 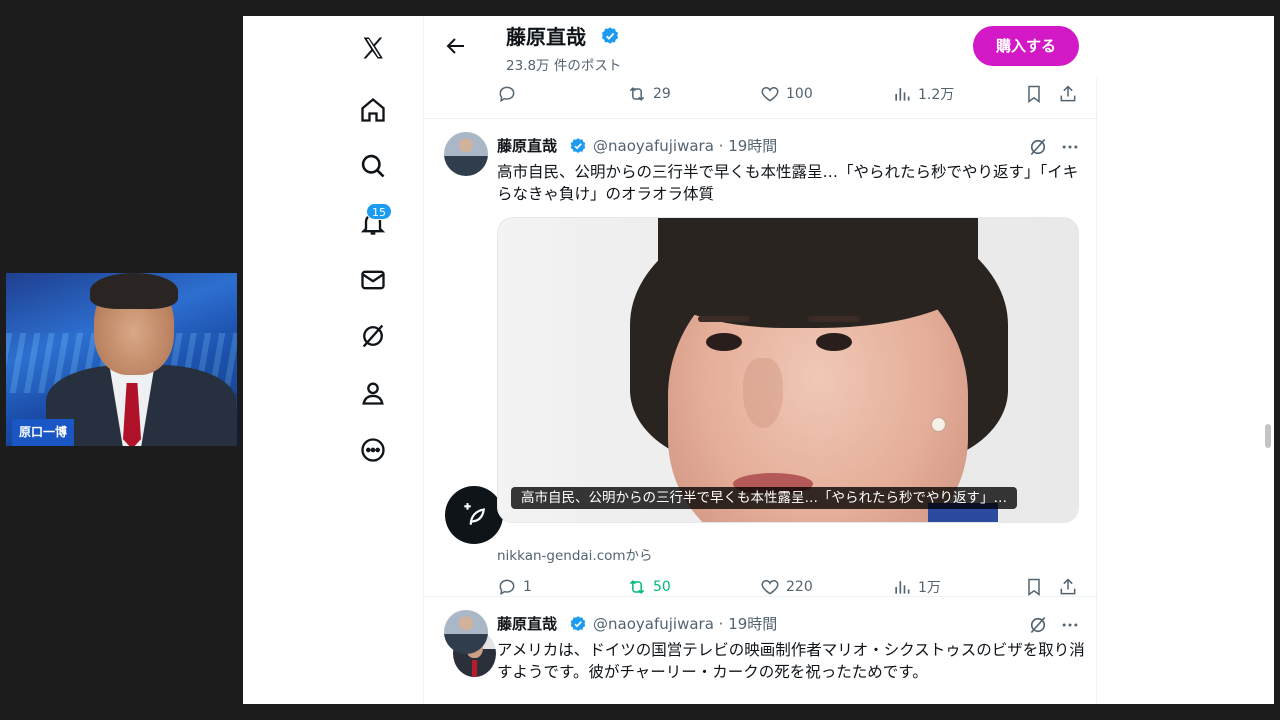 What do you see at coordinates (1267, 360) in the screenshot?
I see `scrollbar-track` at bounding box center [1267, 360].